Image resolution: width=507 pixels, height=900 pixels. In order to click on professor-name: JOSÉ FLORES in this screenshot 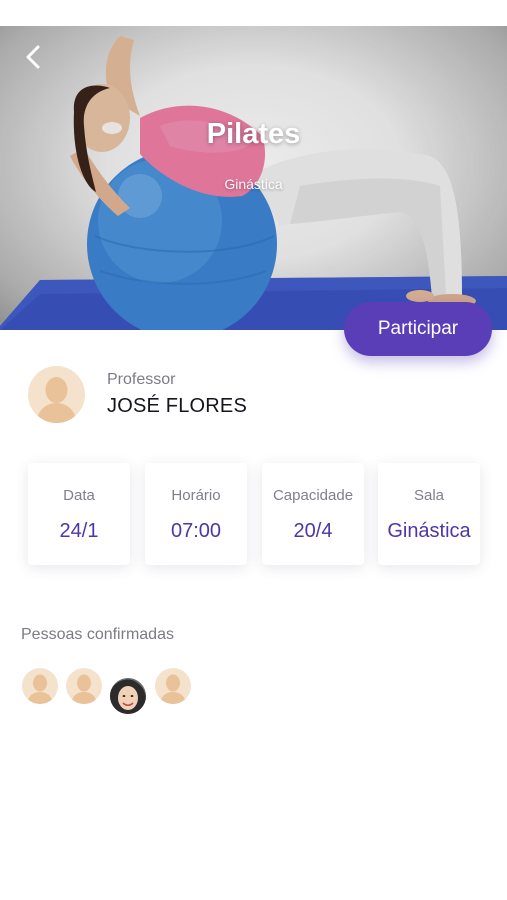, I will do `click(177, 405)`.